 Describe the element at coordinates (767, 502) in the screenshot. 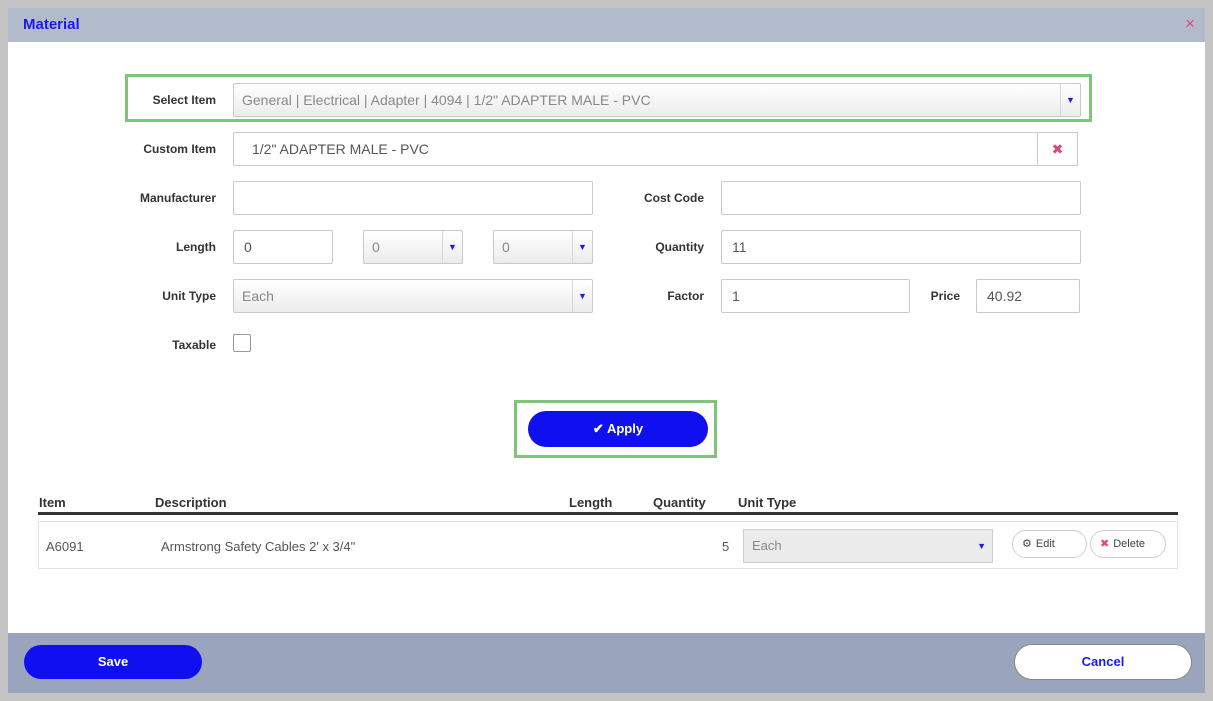

I see `column-header-unit-type: Unit Type` at that location.